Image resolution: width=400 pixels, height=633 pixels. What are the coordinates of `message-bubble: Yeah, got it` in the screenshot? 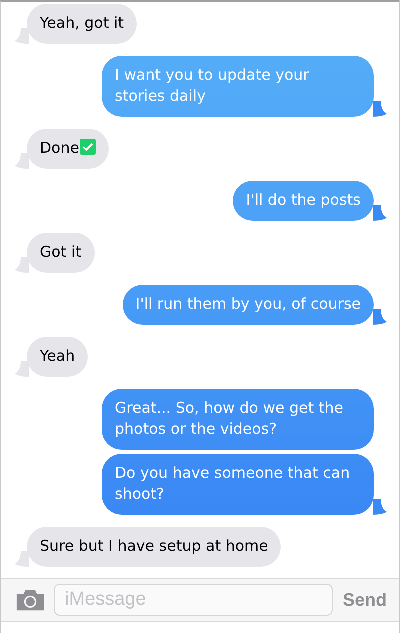 It's located at (82, 24).